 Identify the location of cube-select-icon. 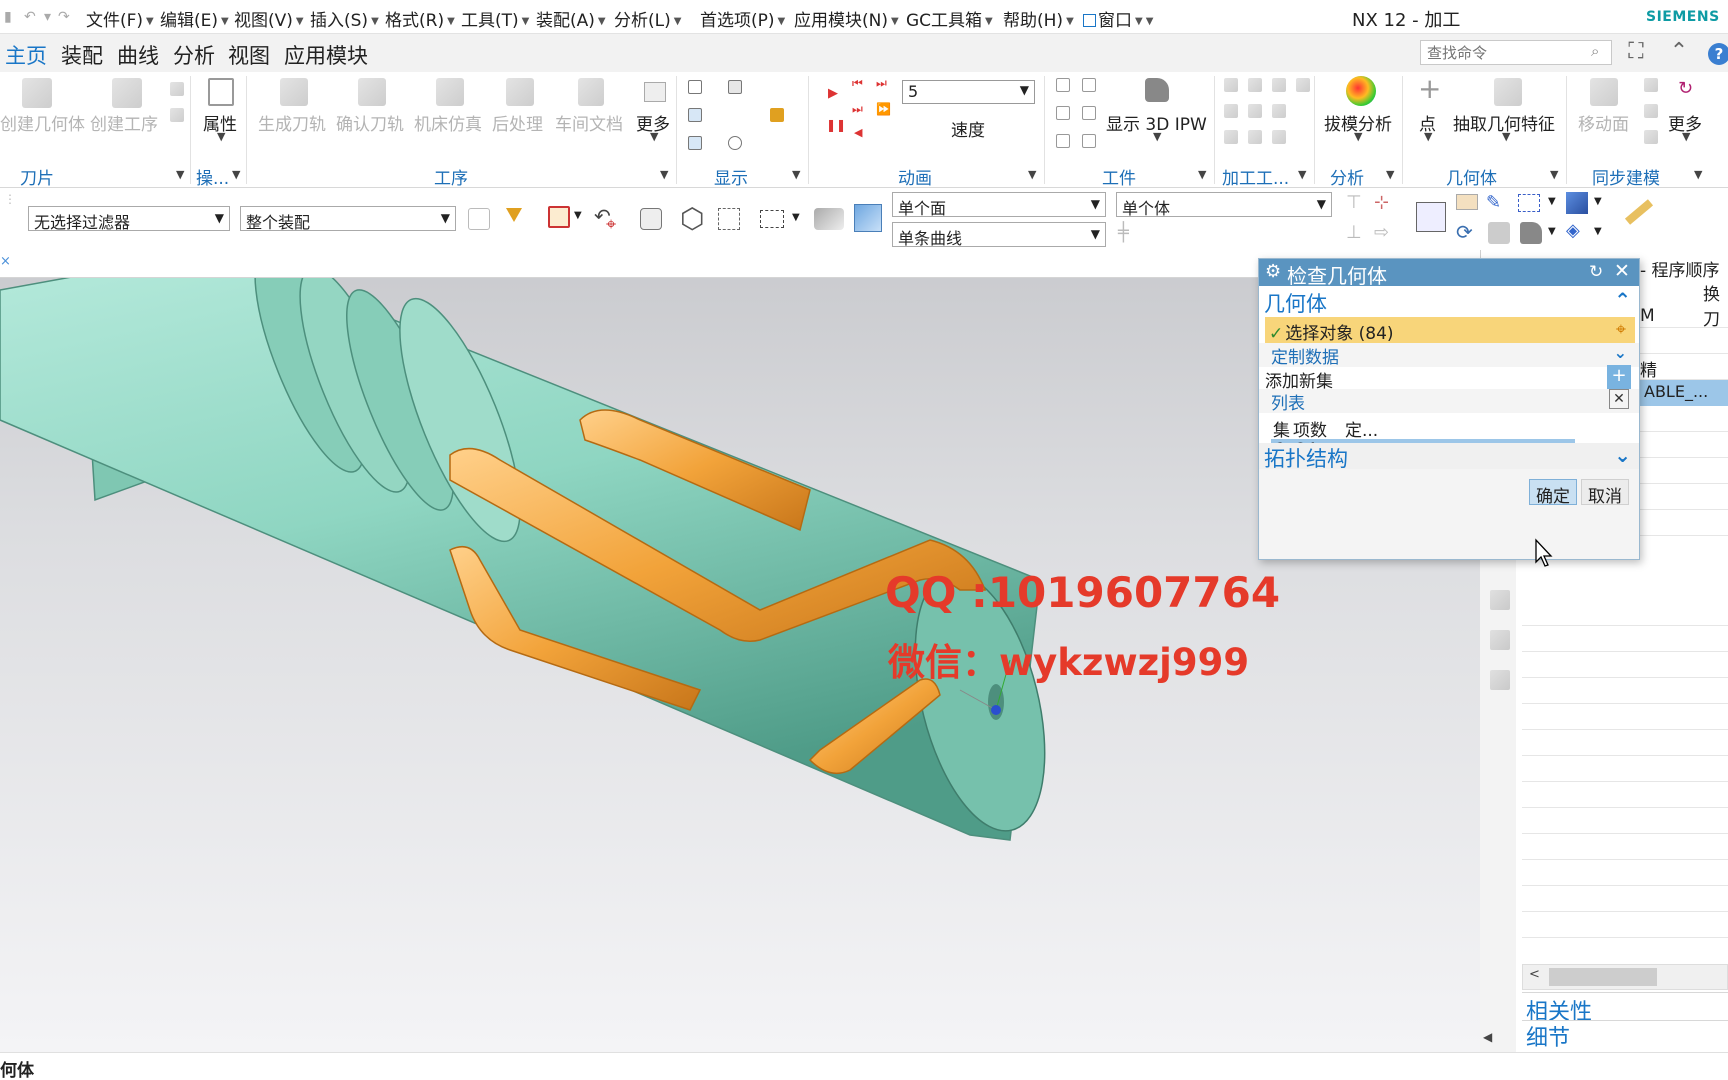
(729, 219).